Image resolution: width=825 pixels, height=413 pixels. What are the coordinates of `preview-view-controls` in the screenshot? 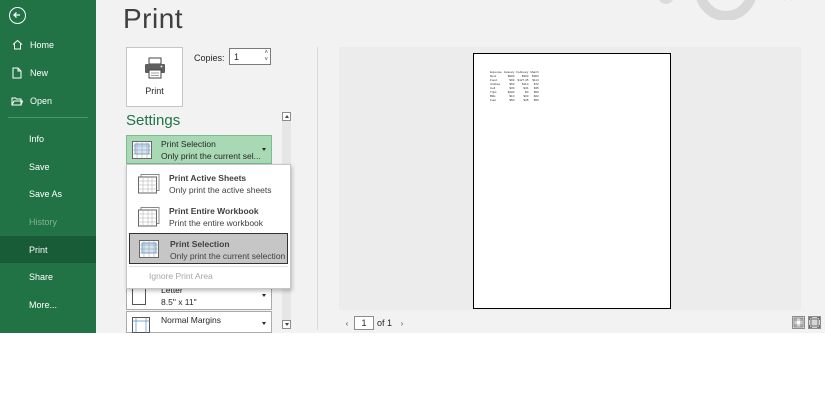 It's located at (806, 322).